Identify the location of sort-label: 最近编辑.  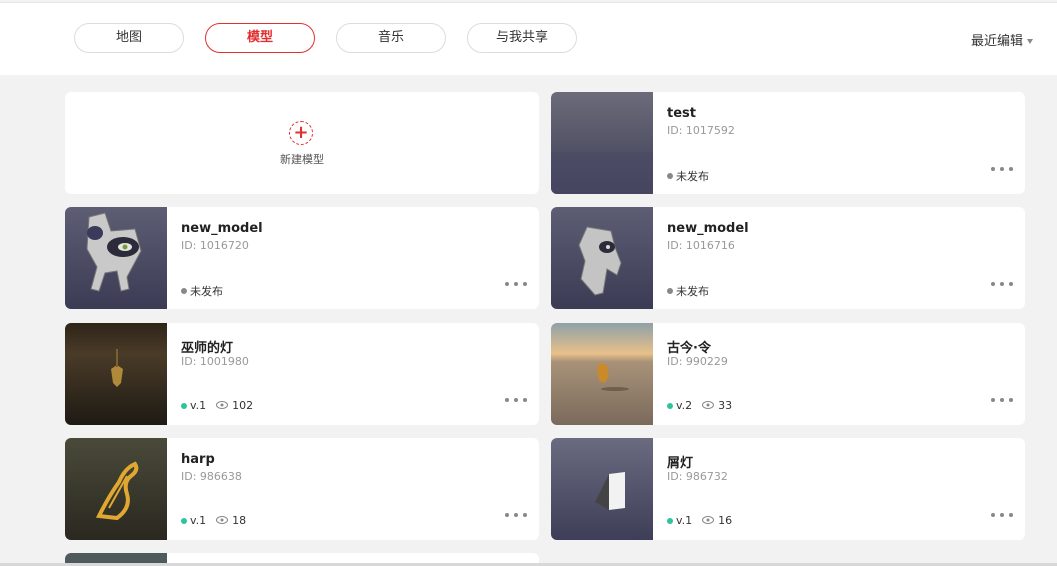
(996, 41).